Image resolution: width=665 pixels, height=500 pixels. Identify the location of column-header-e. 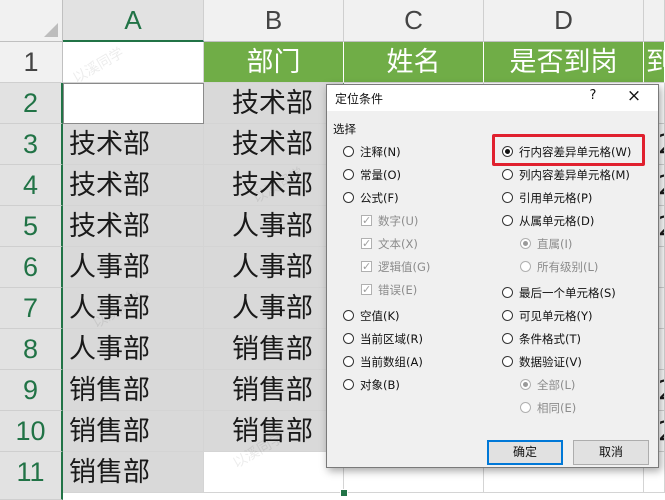
(654, 21).